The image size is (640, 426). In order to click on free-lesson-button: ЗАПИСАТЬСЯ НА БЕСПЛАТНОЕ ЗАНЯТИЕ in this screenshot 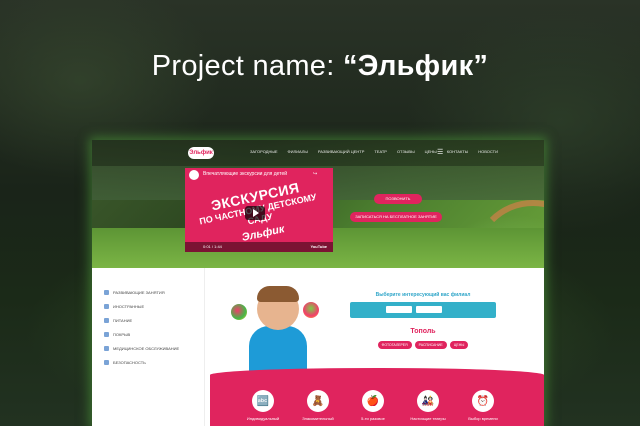, I will do `click(396, 217)`.